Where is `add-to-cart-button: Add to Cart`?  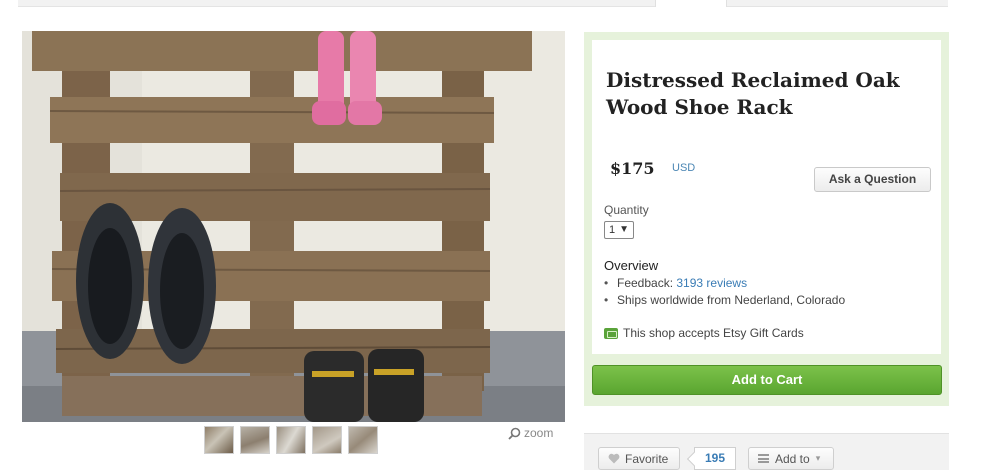 add-to-cart-button: Add to Cart is located at coordinates (767, 380).